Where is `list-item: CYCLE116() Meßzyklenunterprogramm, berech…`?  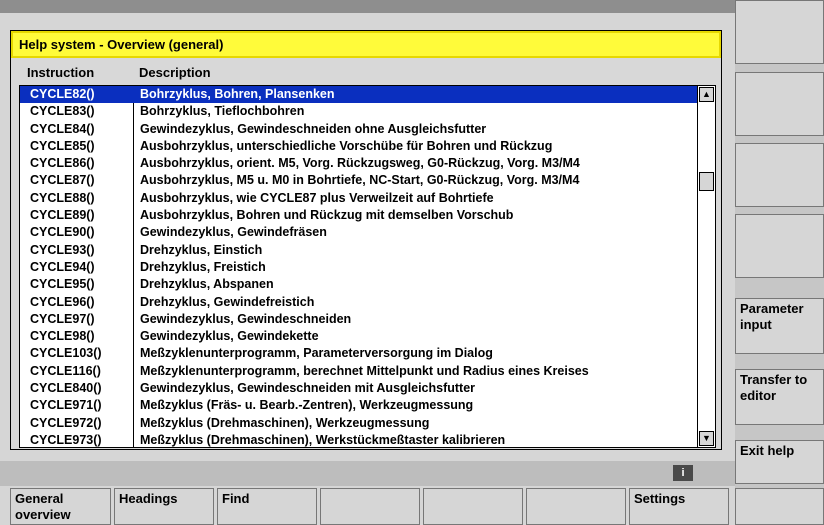 list-item: CYCLE116() Meßzyklenunterprogramm, berech… is located at coordinates (359, 371).